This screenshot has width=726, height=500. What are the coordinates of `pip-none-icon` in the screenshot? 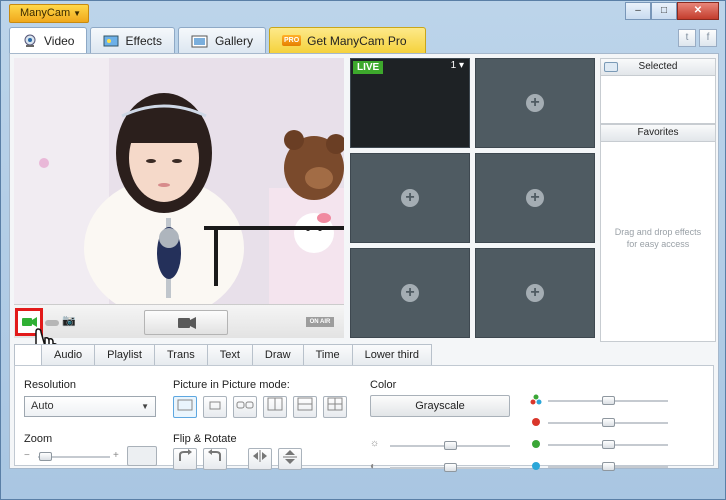 It's located at (185, 405).